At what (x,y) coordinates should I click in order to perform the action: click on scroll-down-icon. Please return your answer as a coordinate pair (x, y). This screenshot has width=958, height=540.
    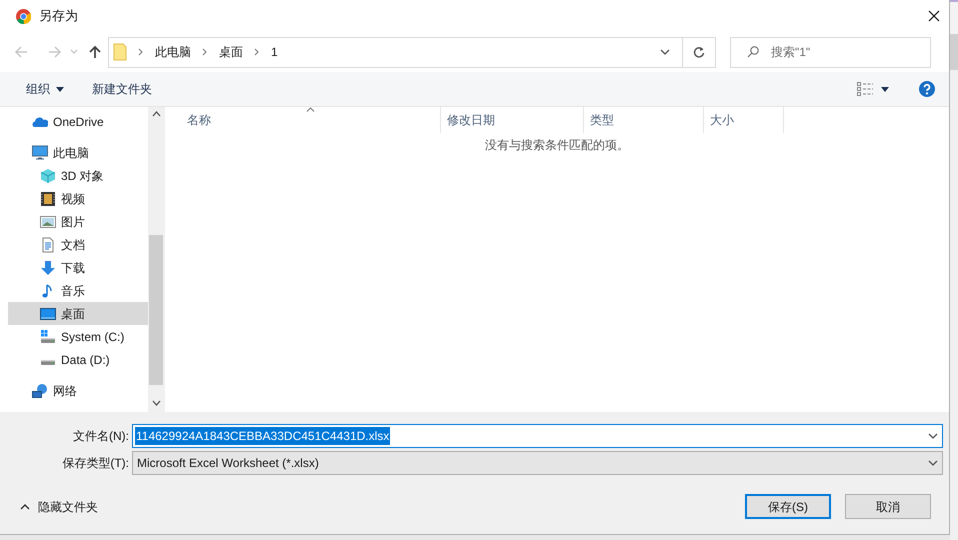
    Looking at the image, I should click on (156, 403).